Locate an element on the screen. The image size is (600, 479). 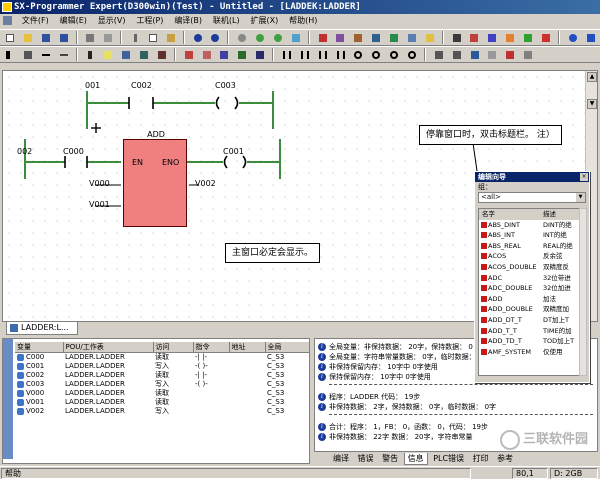
table-row: V001 LADDER.LADDER 读取 C_S3 is located at coordinates (162, 402).